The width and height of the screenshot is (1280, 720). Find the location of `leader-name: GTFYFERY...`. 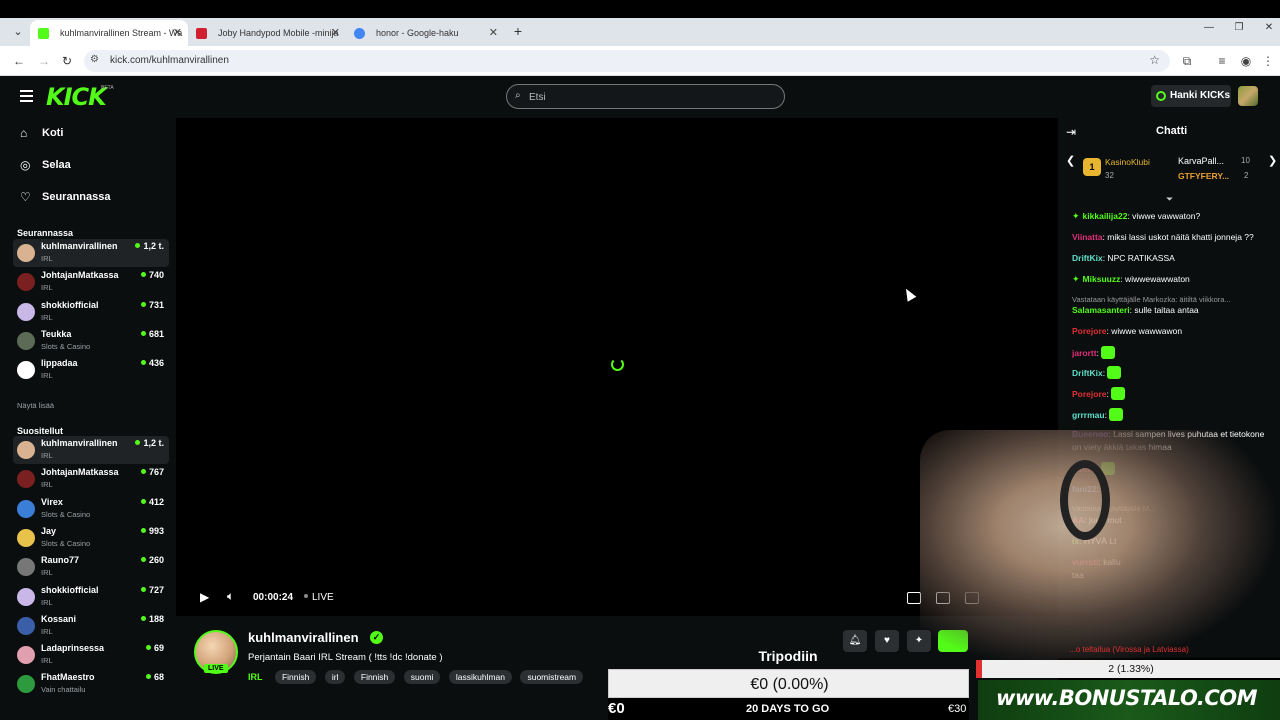

leader-name: GTFYFERY... is located at coordinates (1203, 176).